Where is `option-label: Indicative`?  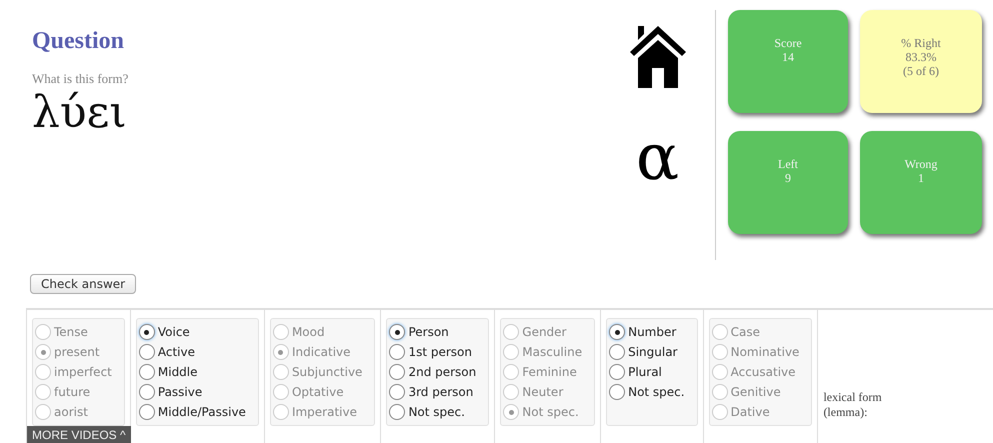
option-label: Indicative is located at coordinates (321, 352).